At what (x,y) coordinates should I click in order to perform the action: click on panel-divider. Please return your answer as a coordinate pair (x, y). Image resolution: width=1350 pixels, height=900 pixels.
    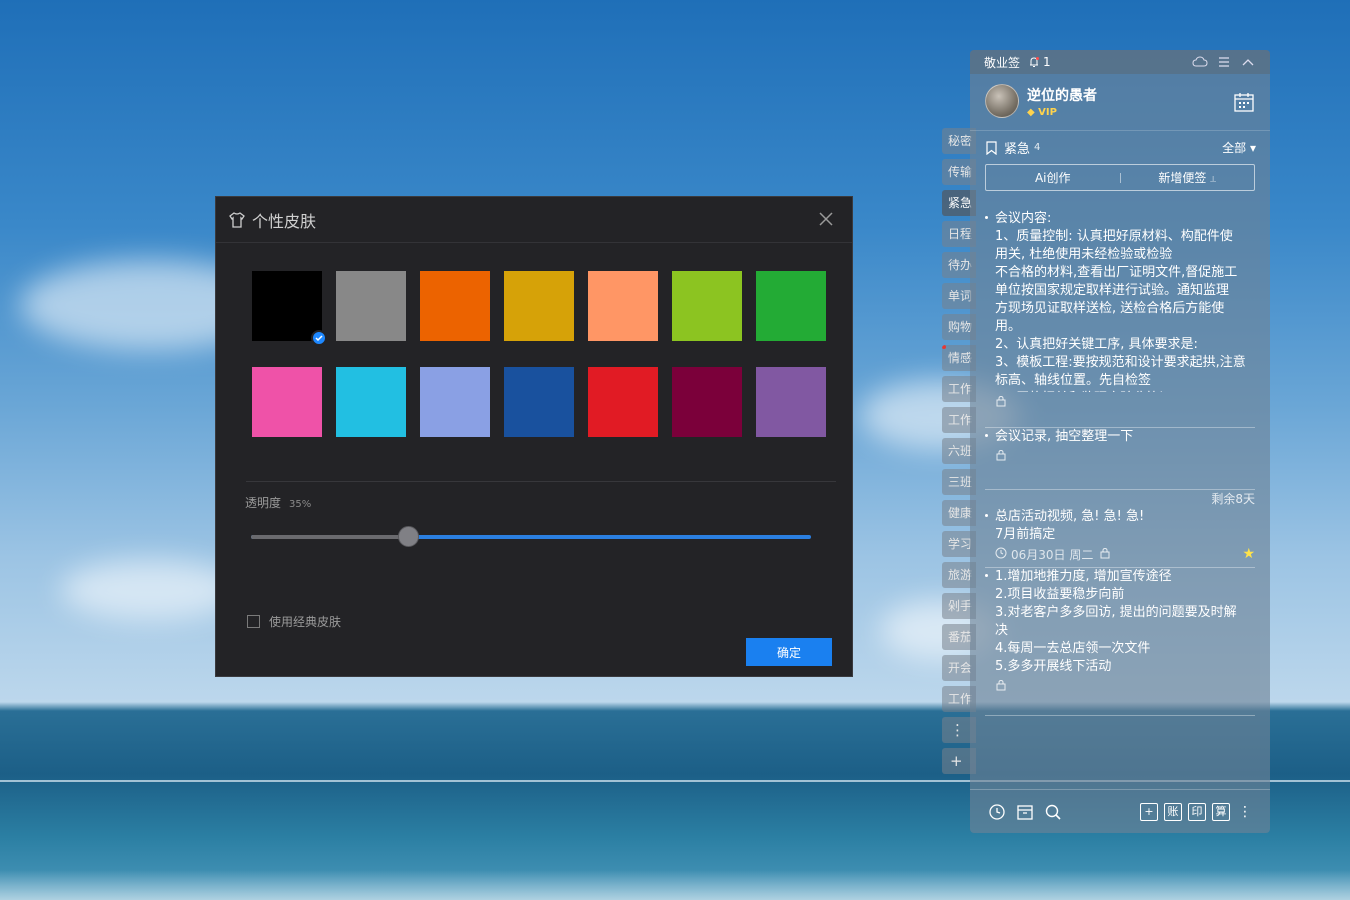
    Looking at the image, I should click on (1120, 130).